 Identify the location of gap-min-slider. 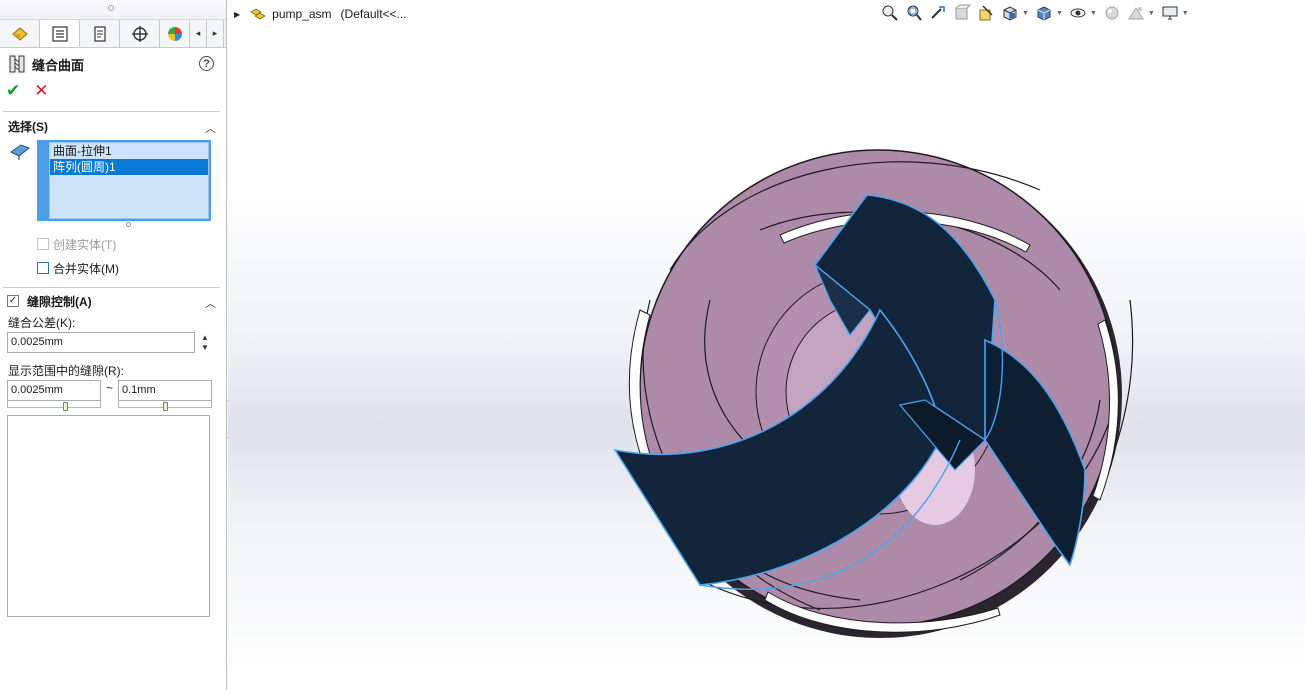
(54, 406).